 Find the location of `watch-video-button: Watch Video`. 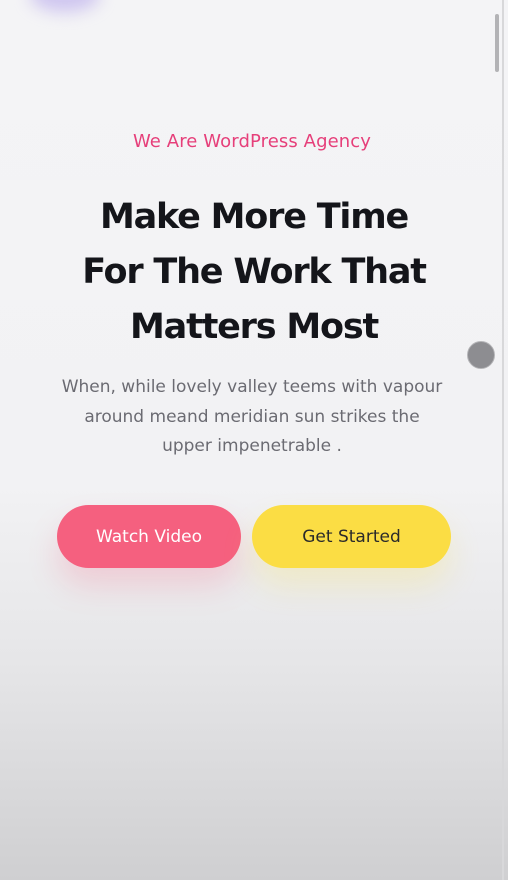

watch-video-button: Watch Video is located at coordinates (149, 536).